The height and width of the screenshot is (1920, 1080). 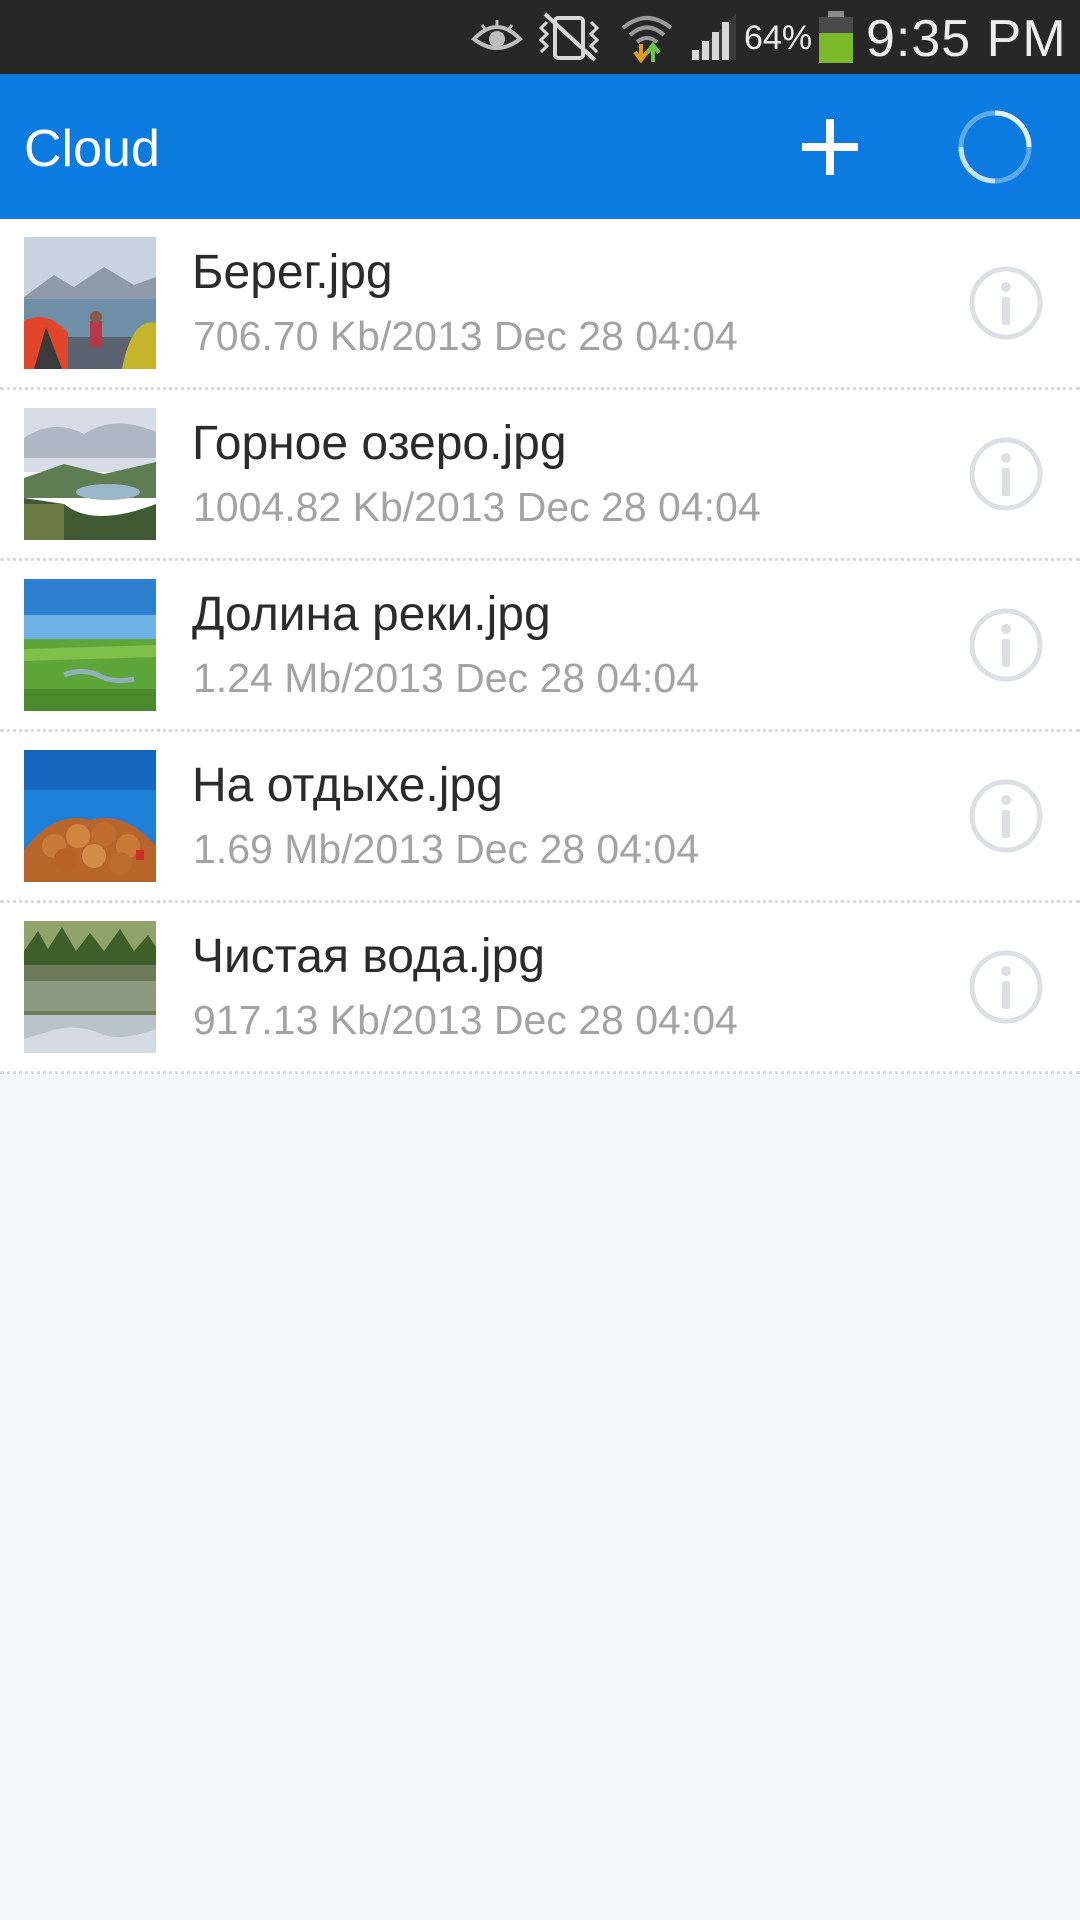 What do you see at coordinates (465, 1020) in the screenshot?
I see `file-meta: 917.13 Kb/2013 Dec 28 04:04` at bounding box center [465, 1020].